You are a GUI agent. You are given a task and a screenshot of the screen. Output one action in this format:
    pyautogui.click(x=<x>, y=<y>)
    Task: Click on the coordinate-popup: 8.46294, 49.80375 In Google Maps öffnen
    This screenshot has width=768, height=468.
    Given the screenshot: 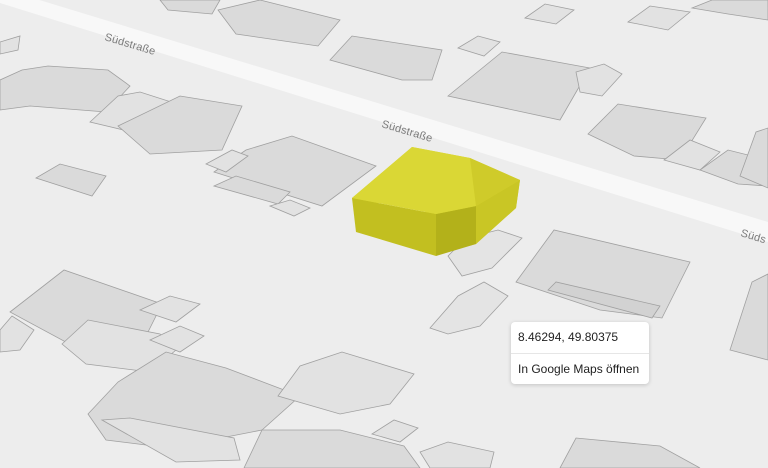 What is the action you would take?
    pyautogui.click(x=580, y=353)
    